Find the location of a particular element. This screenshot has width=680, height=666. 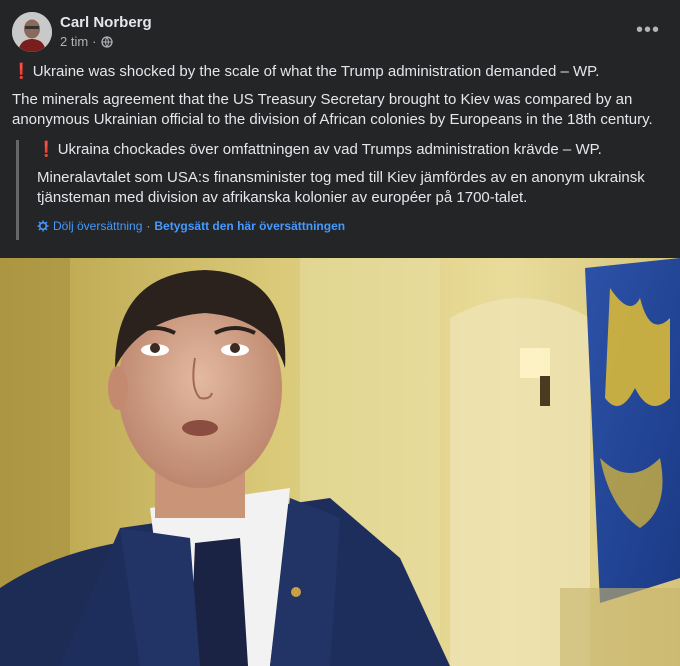

author-name: Carl Norberg is located at coordinates (106, 23).